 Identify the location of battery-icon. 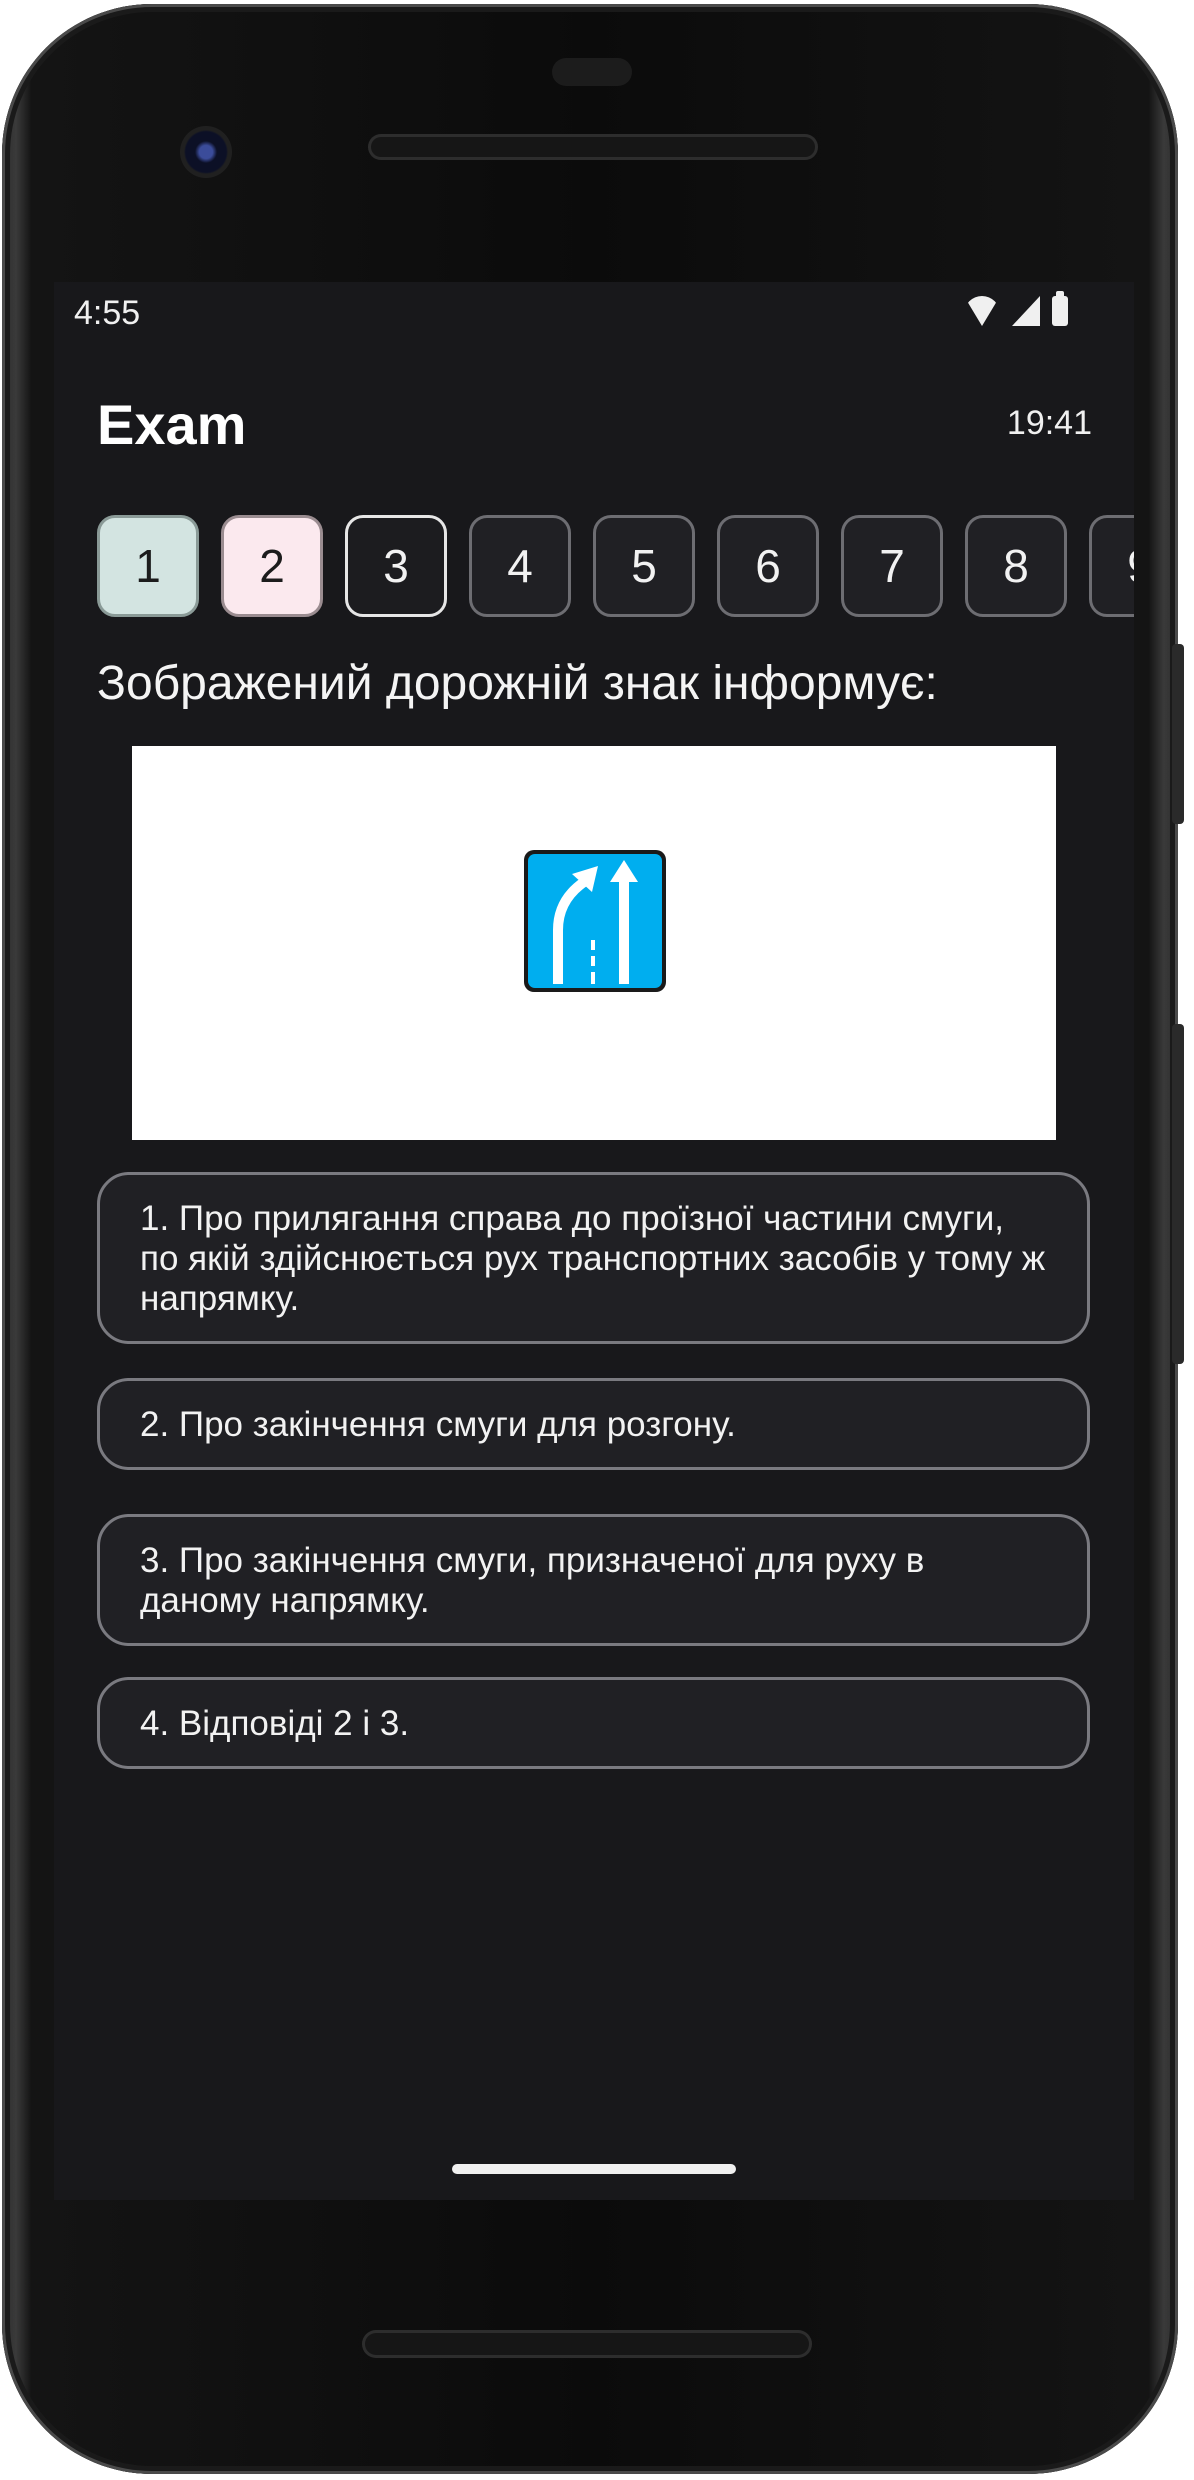
(1060, 308).